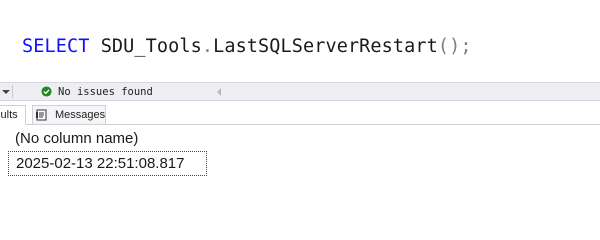 This screenshot has width=600, height=240. Describe the element at coordinates (300, 91) in the screenshot. I see `editor-status-strip: No issues found` at that location.